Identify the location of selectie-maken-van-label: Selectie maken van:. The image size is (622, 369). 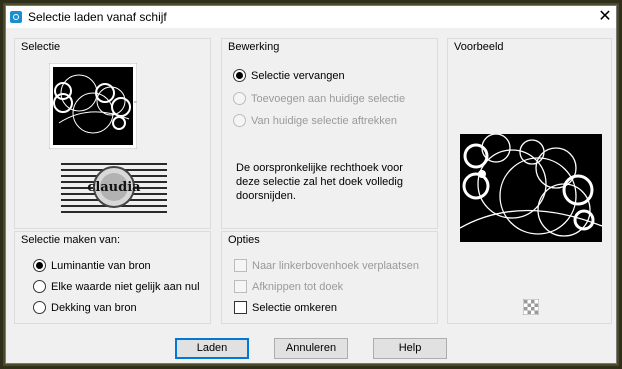
(71, 240).